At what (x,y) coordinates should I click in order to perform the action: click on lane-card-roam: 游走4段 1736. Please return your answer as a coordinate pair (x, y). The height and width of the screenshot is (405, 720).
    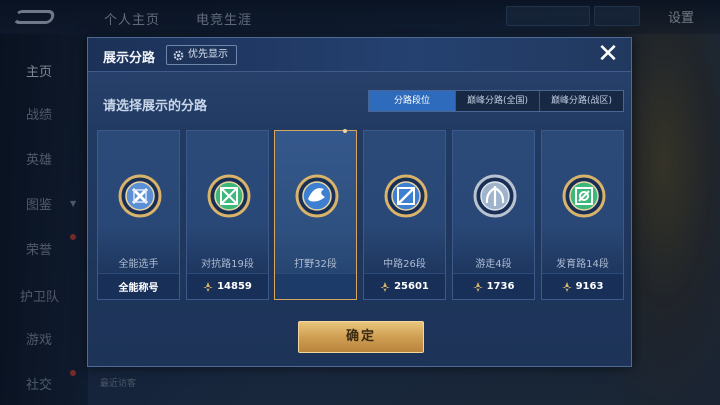
    Looking at the image, I should click on (493, 215).